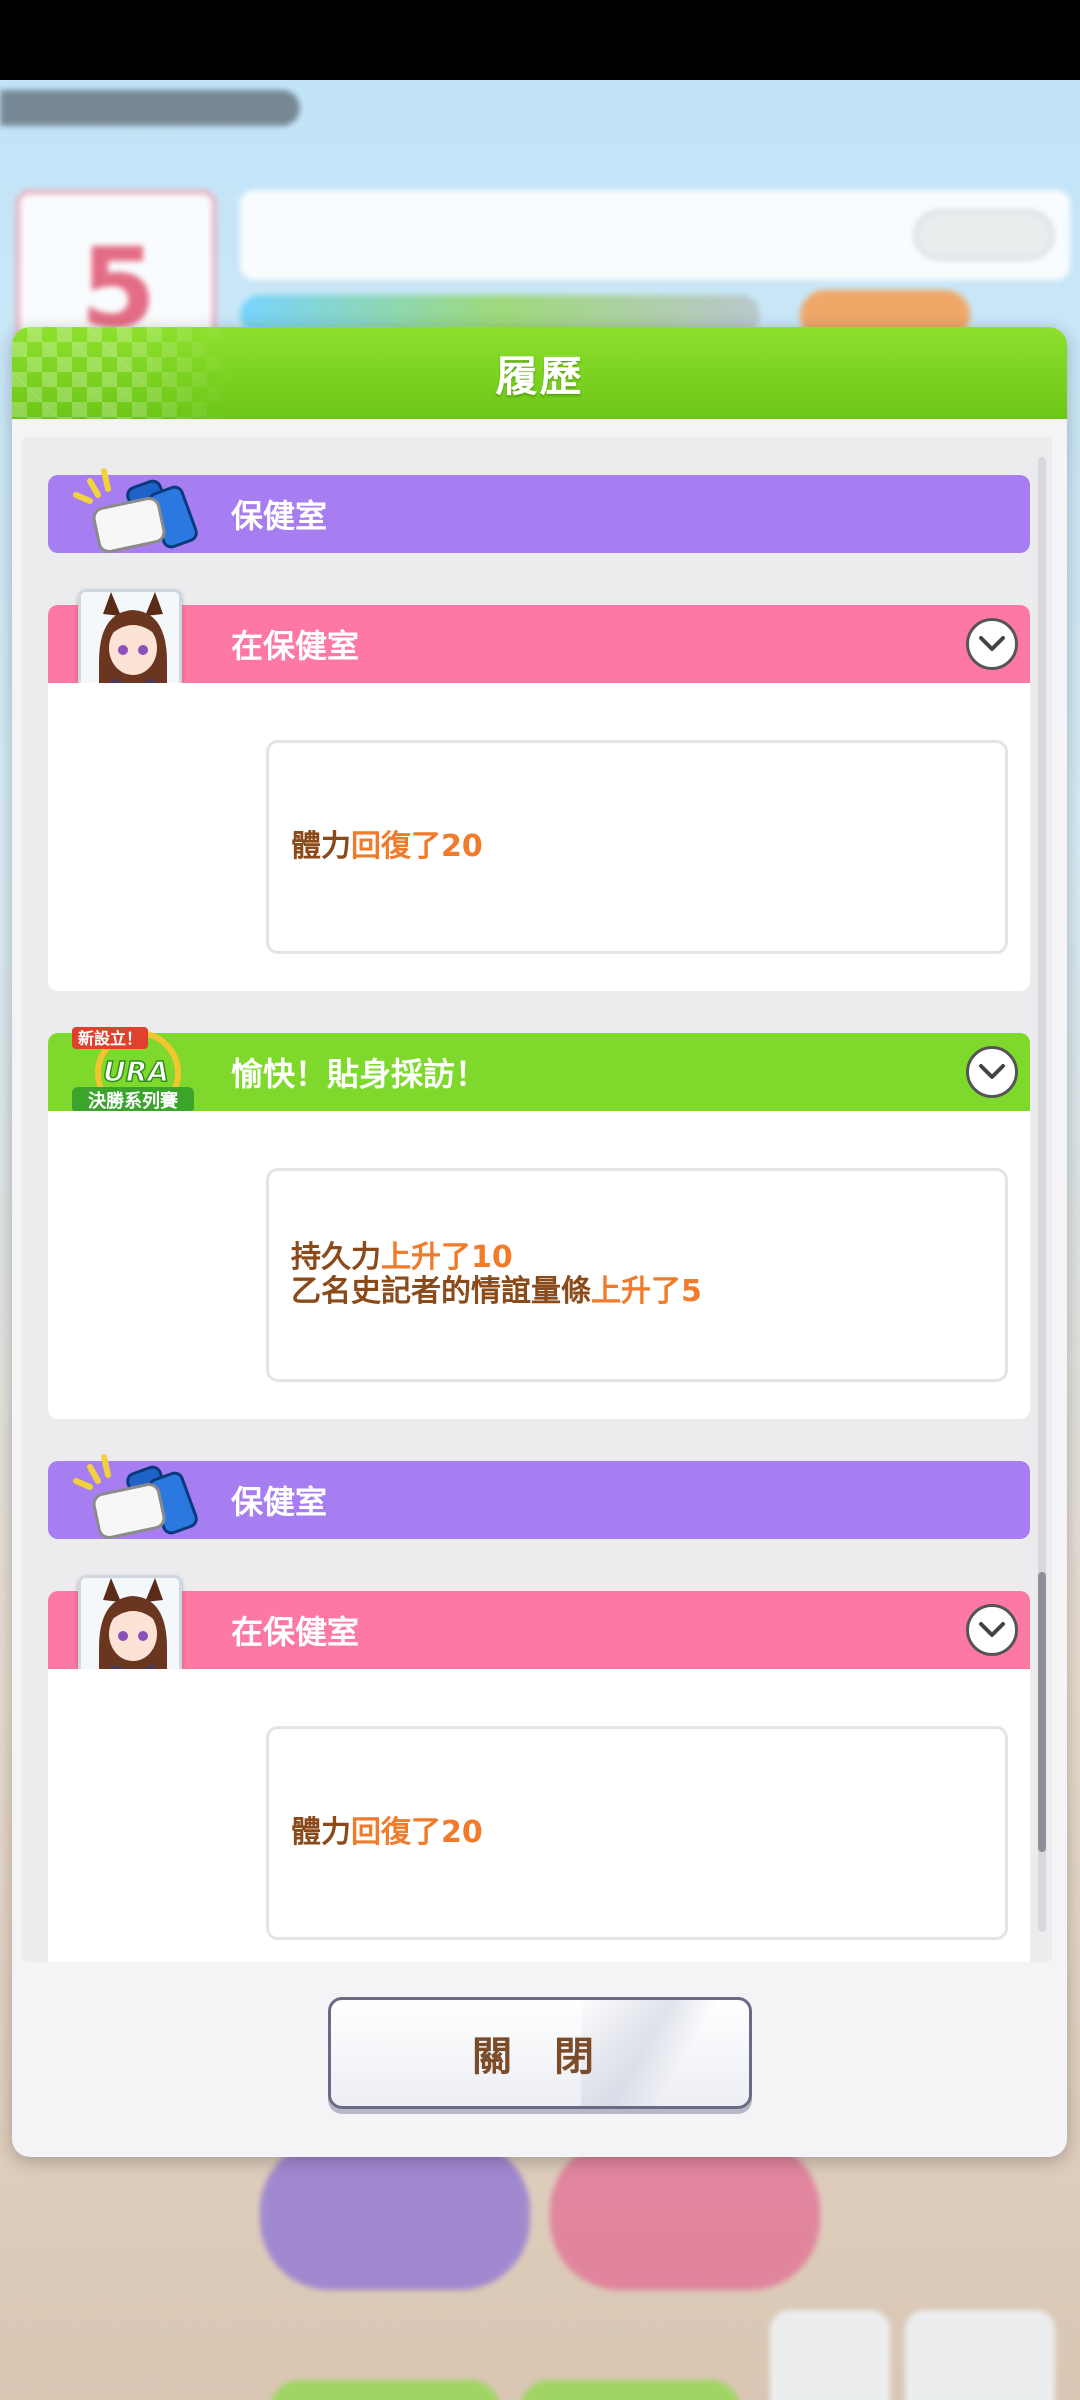 This screenshot has height=2400, width=1080. I want to click on dialog-header: 履歷, so click(539, 373).